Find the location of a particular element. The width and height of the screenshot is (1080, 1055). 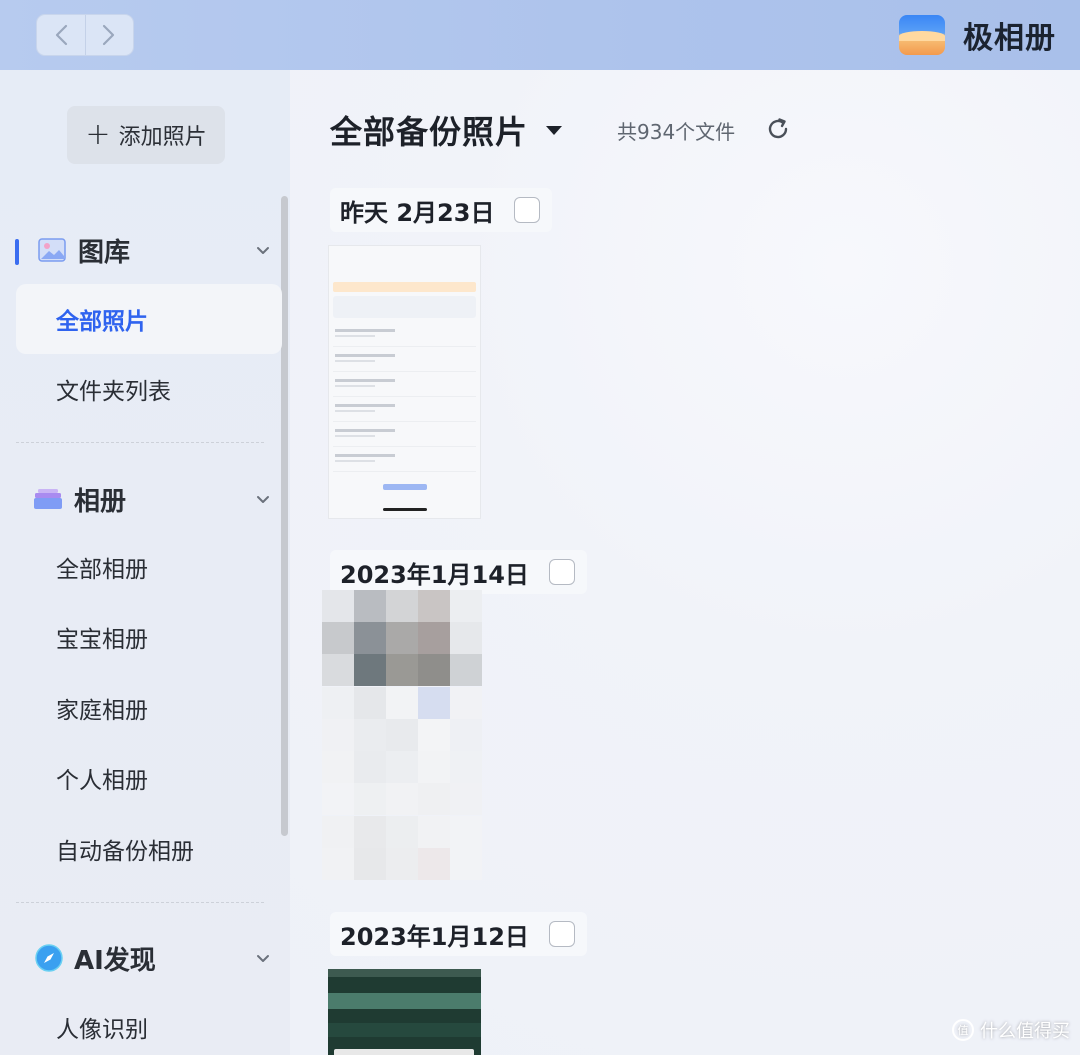

app-name: 极相册 is located at coordinates (1009, 38).